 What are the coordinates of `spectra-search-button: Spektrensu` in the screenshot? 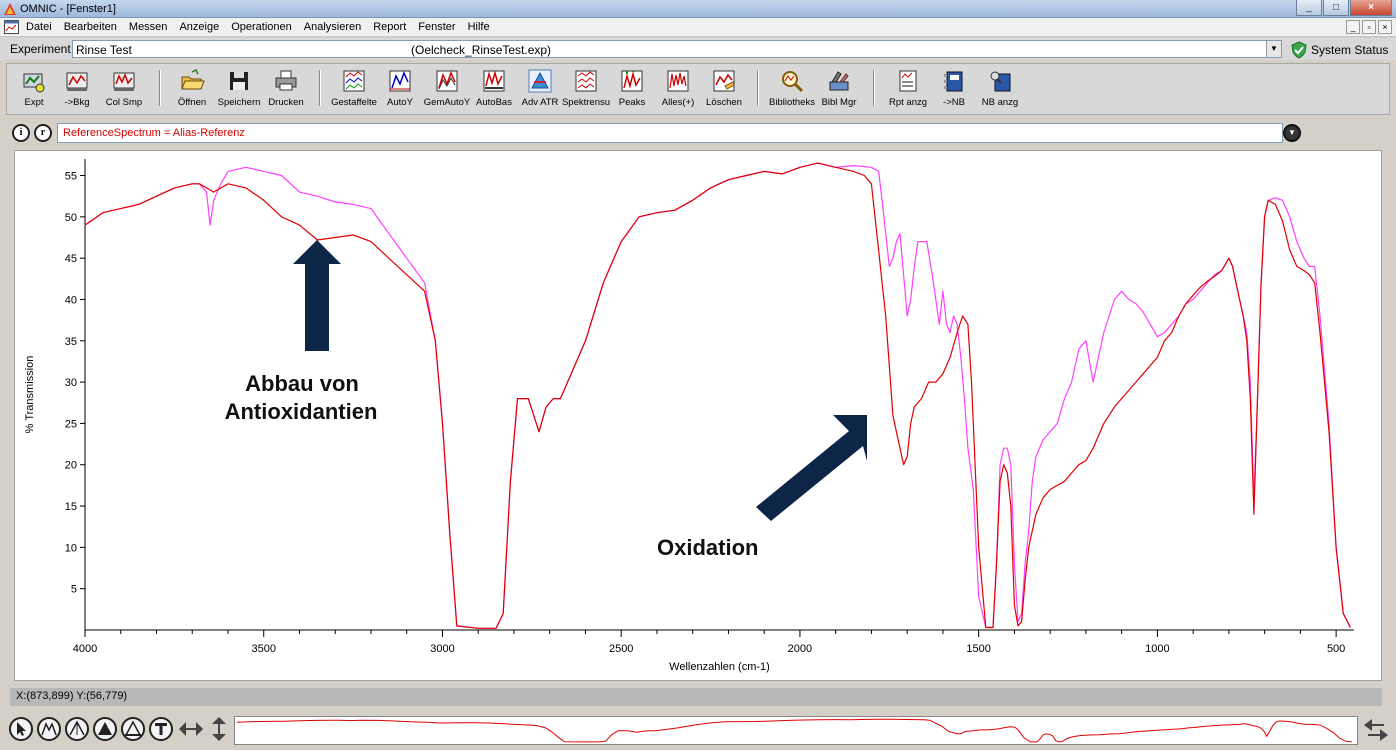 It's located at (586, 91).